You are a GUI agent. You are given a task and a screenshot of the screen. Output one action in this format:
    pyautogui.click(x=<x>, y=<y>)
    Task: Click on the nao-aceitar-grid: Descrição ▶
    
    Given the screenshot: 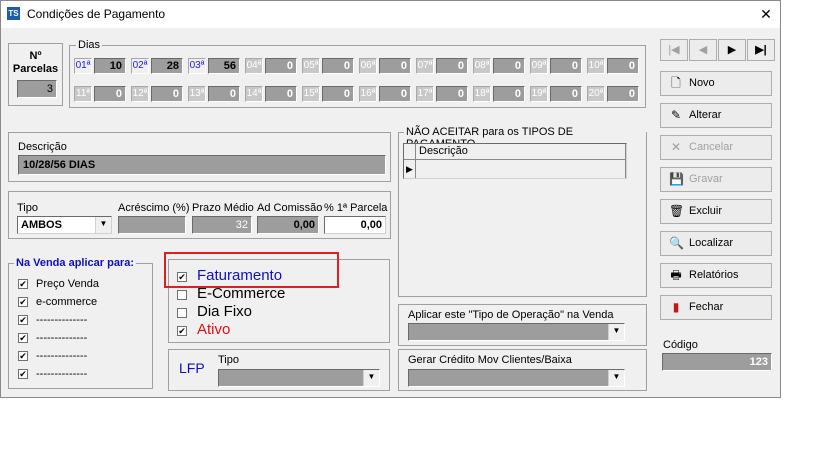 What is the action you would take?
    pyautogui.click(x=515, y=161)
    